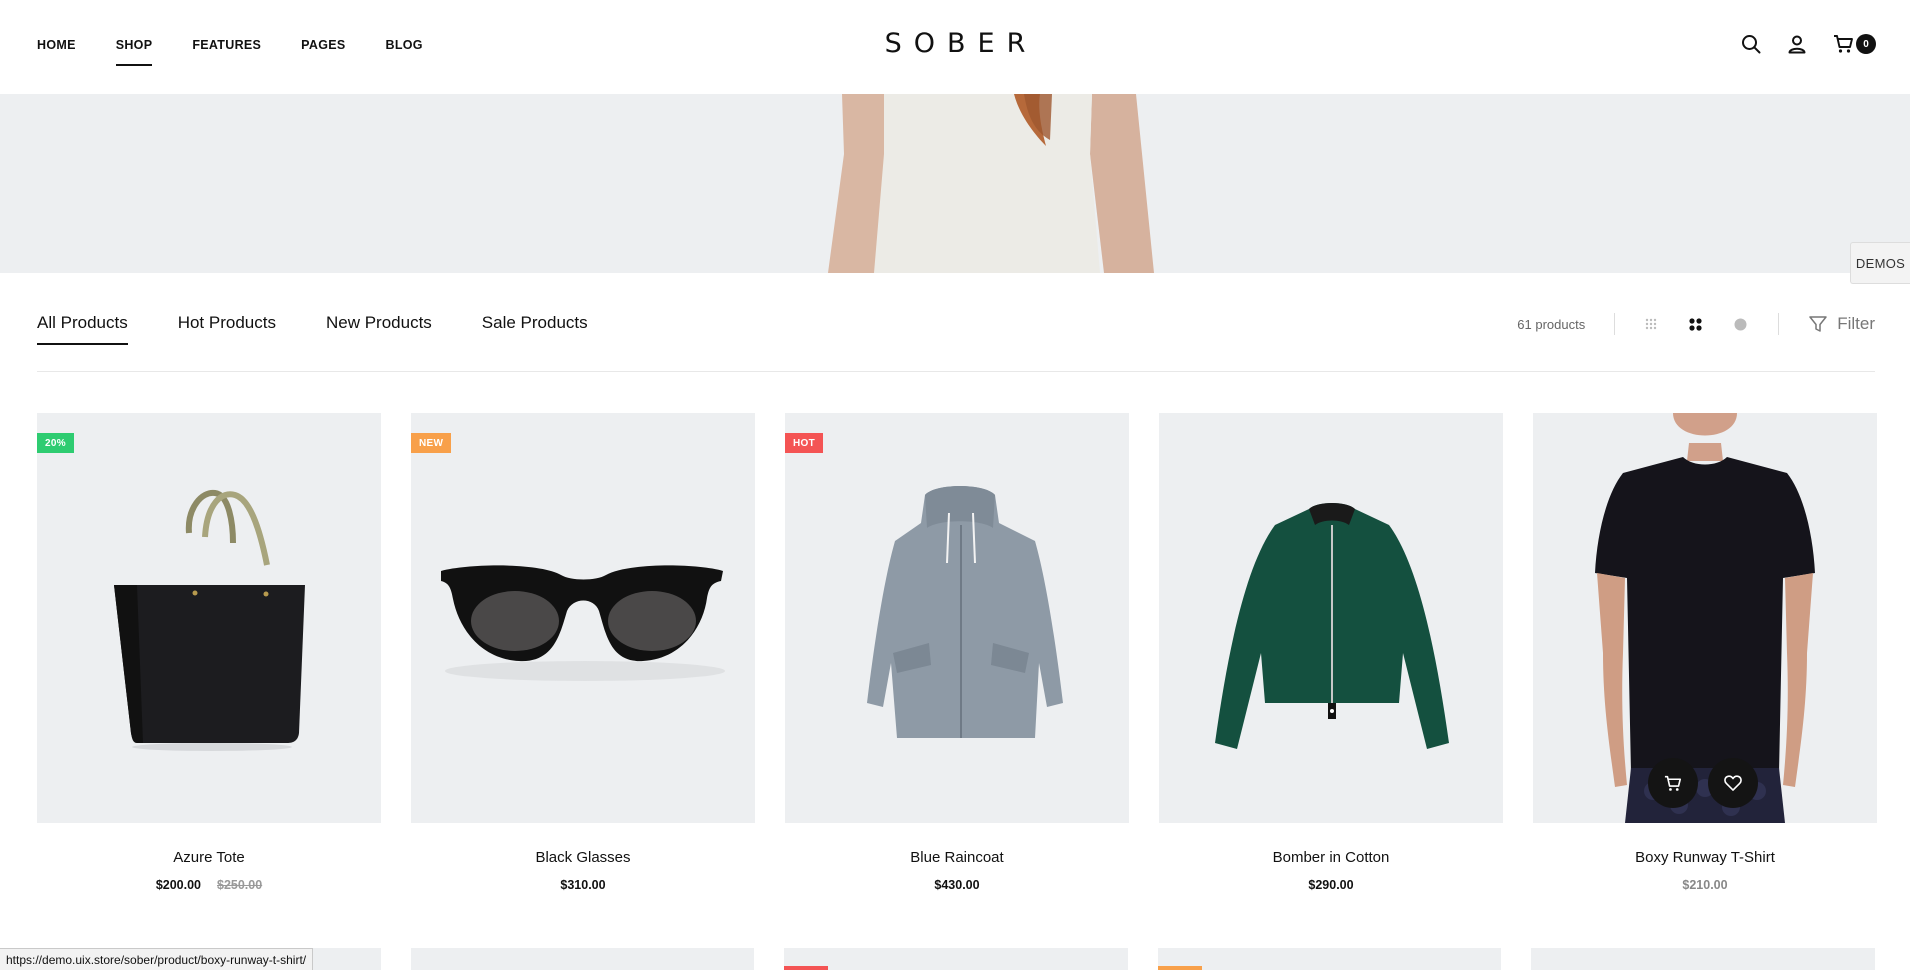 The width and height of the screenshot is (1910, 970). Describe the element at coordinates (955, 43) in the screenshot. I see `site-logo: SOBER` at that location.